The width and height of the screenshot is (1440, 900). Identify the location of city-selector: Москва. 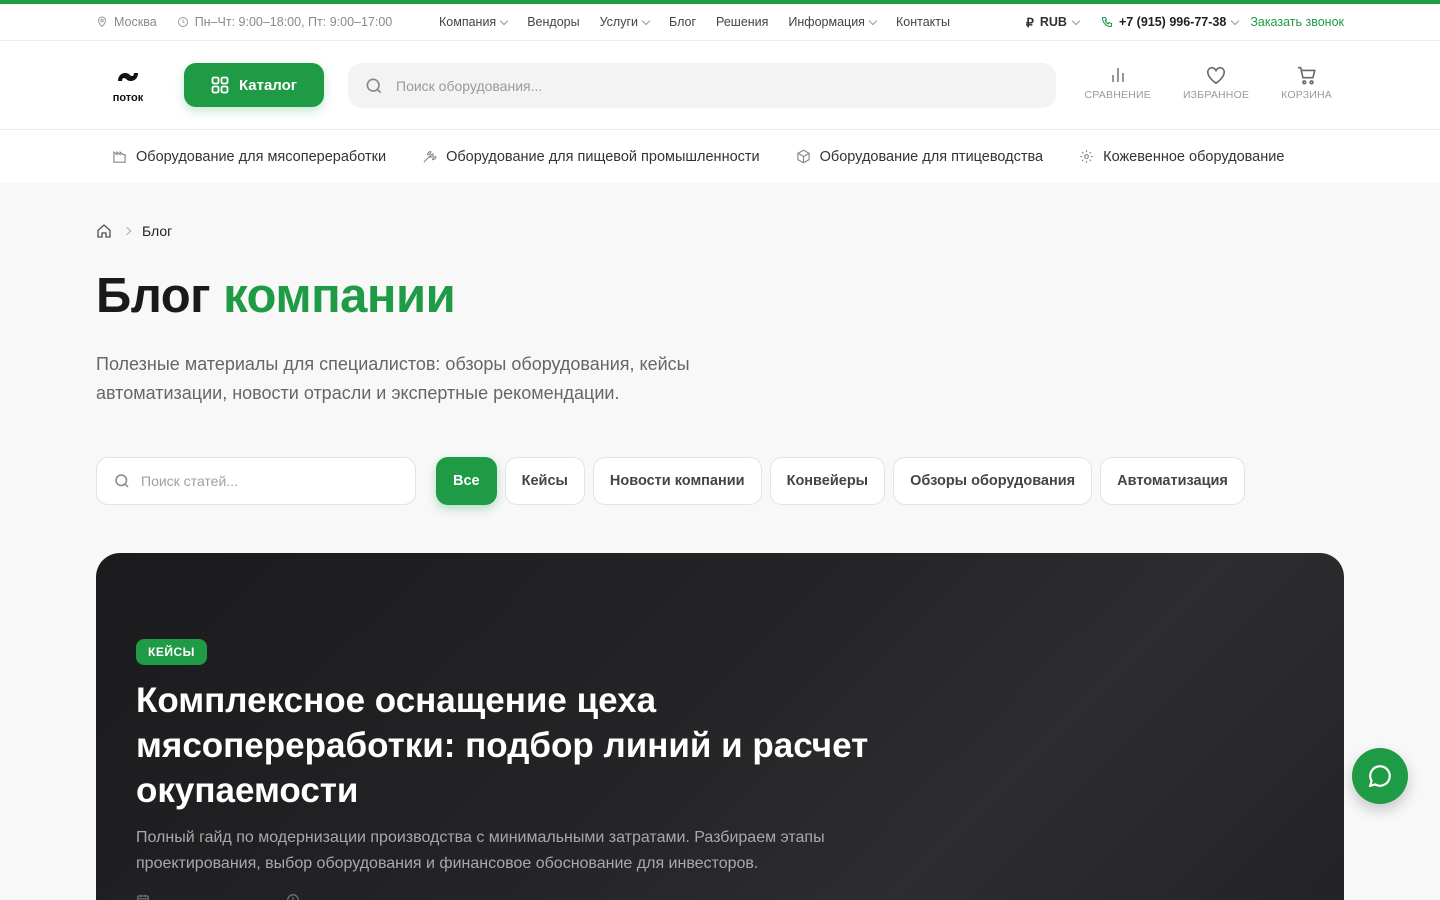
(126, 22).